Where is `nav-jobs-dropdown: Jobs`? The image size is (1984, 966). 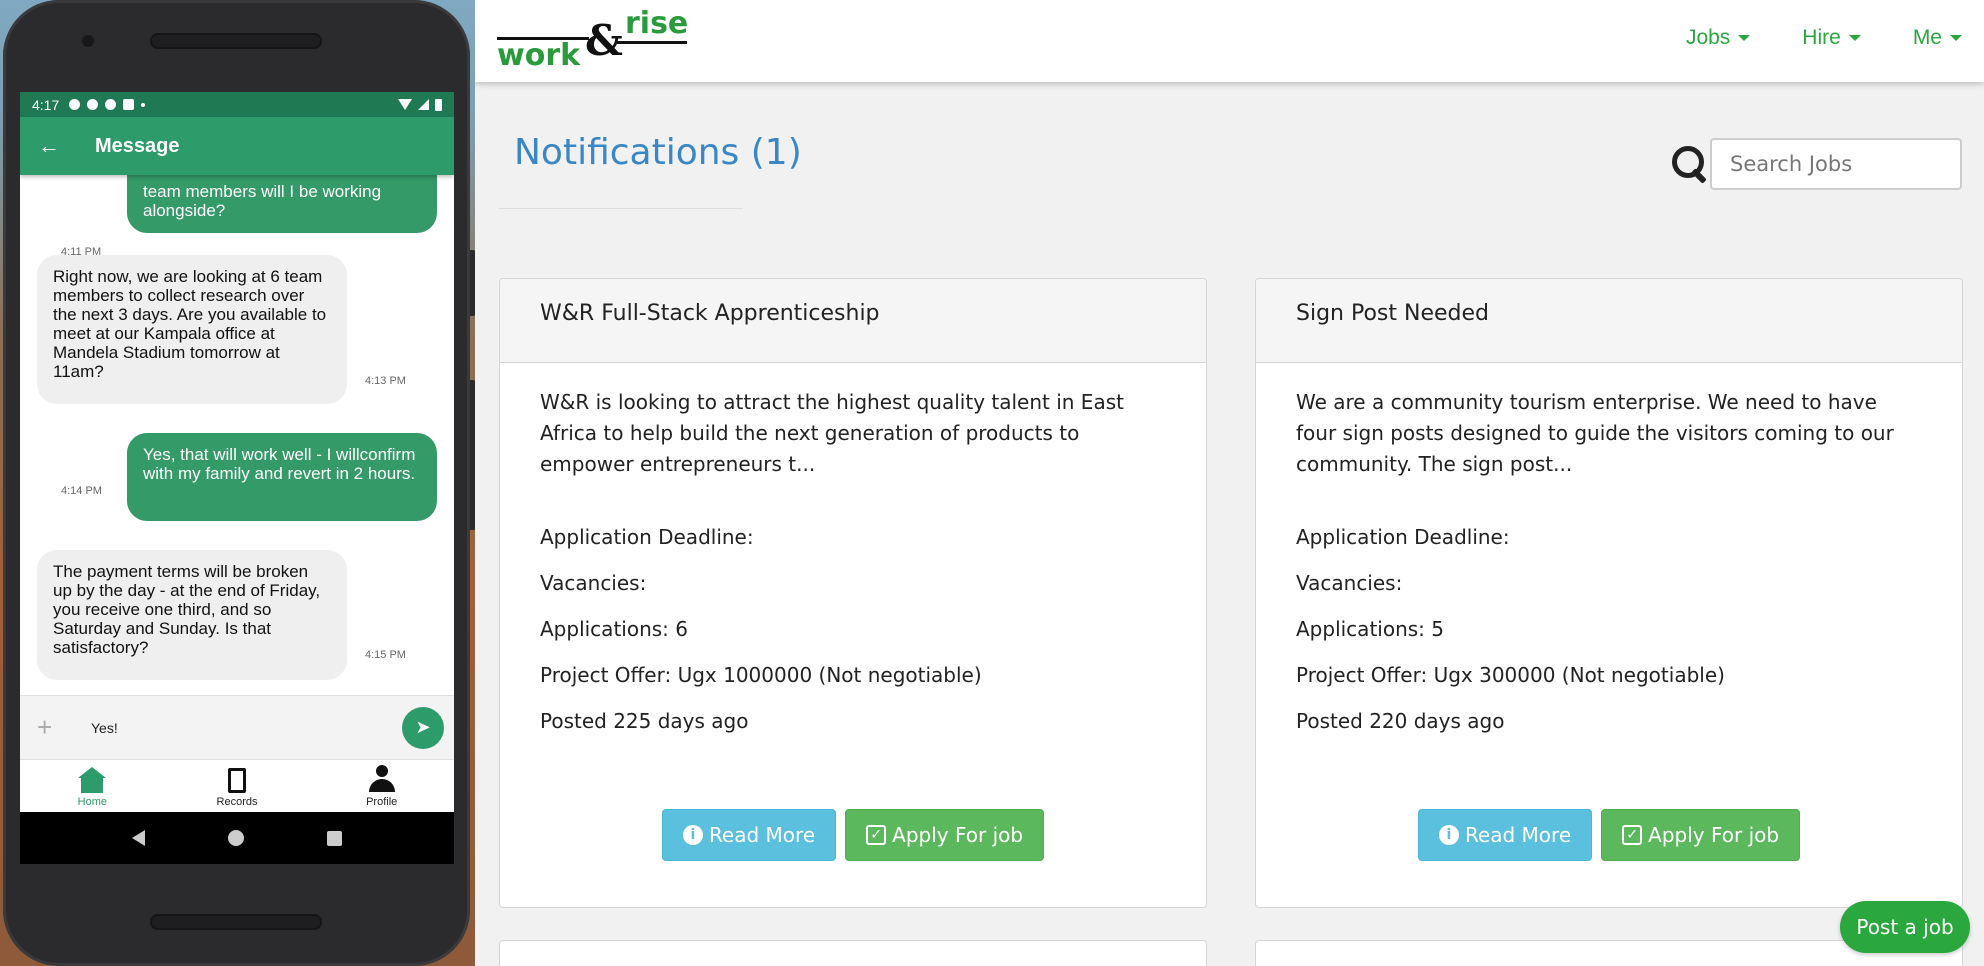
nav-jobs-dropdown: Jobs is located at coordinates (1718, 38).